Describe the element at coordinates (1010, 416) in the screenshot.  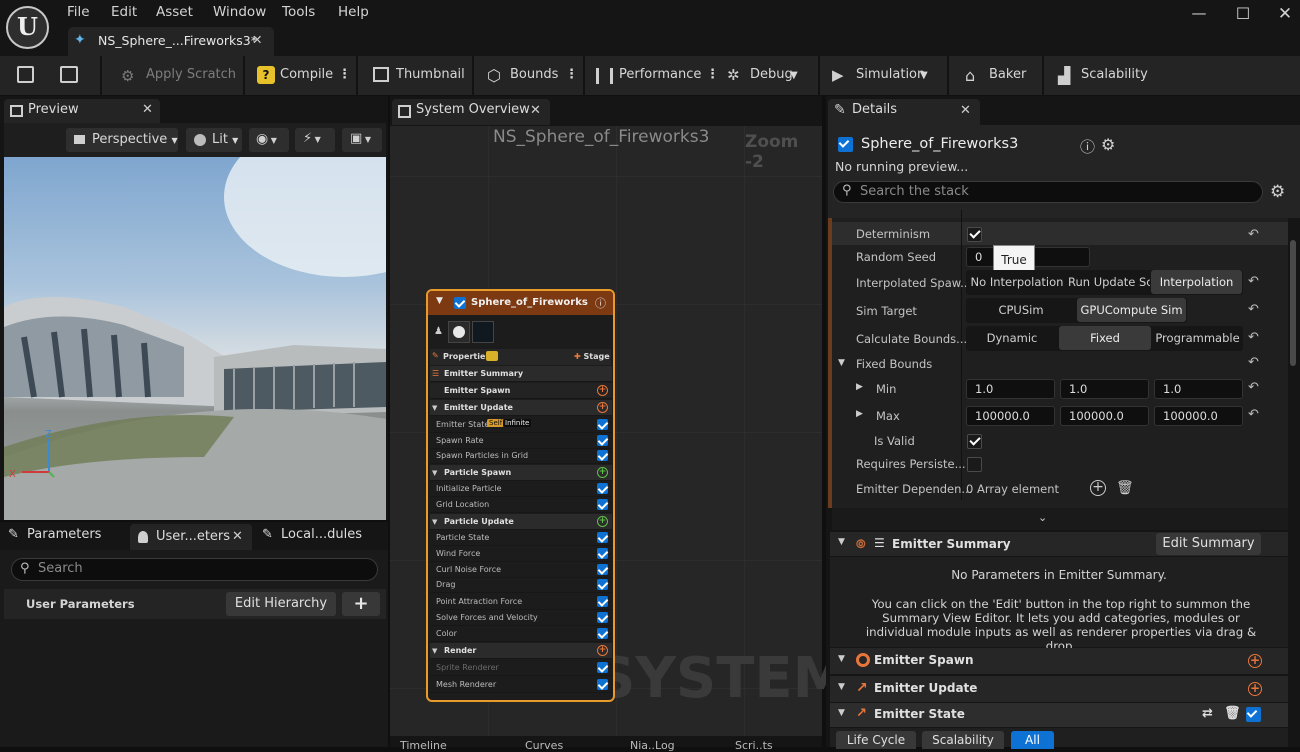
I see `max-x-field: 100000.0` at that location.